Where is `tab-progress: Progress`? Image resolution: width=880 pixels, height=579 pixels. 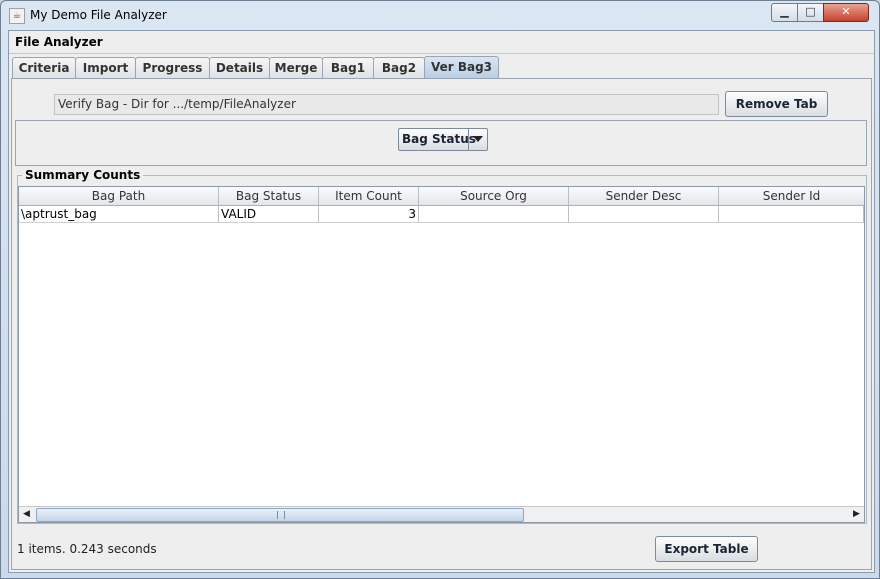
tab-progress: Progress is located at coordinates (172, 67).